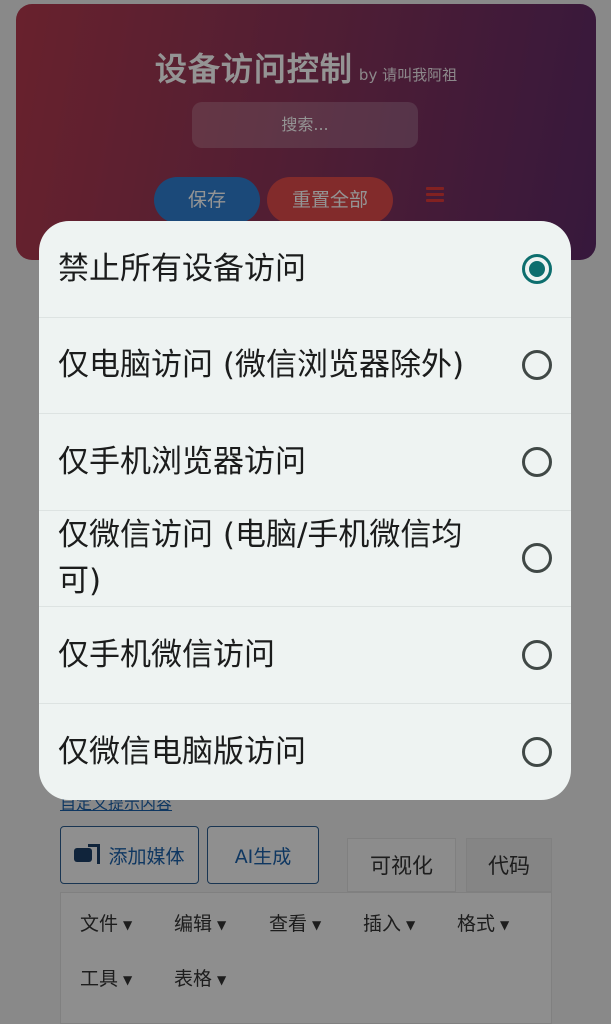 This screenshot has width=611, height=1024. I want to click on option-mobile-browser-only: 仅手机浏览器访问, so click(305, 462).